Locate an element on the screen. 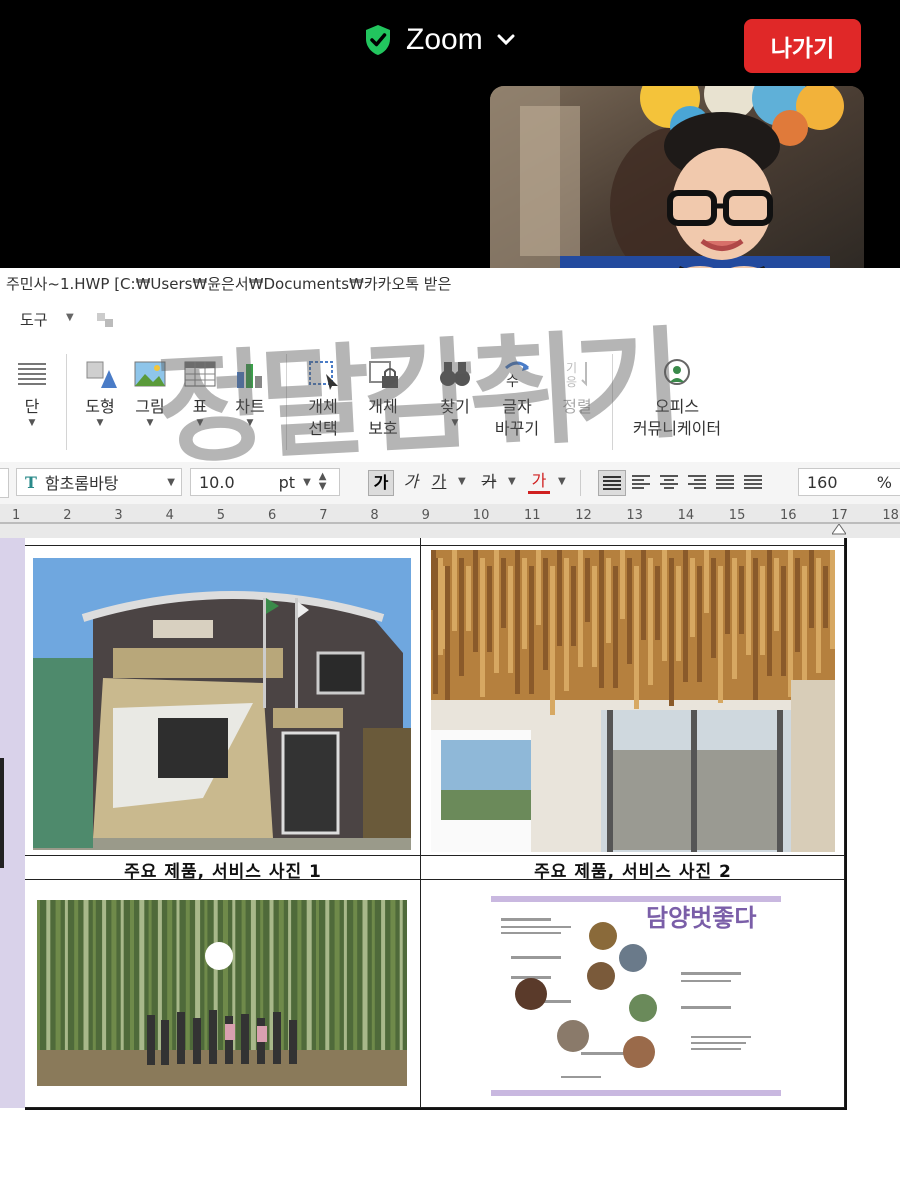 Image resolution: width=900 pixels, height=1188 pixels. ruler-tick-label: 6 is located at coordinates (272, 515).